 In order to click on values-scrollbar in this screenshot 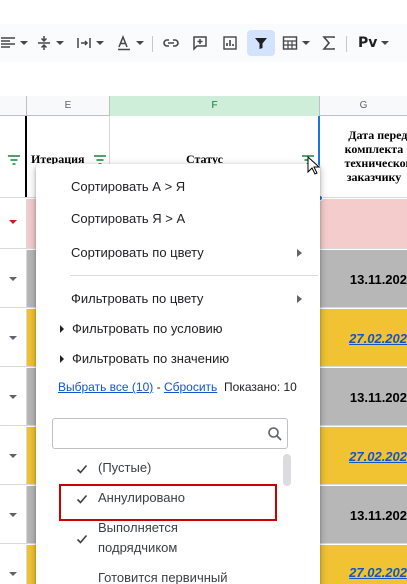, I will do `click(287, 470)`.